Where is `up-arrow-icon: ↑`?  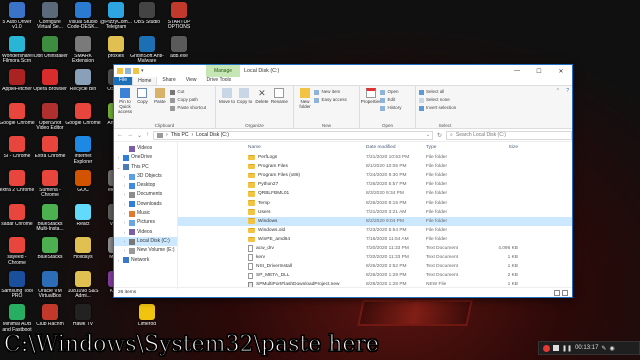
up-arrow-icon: ↑ is located at coordinates (147, 135).